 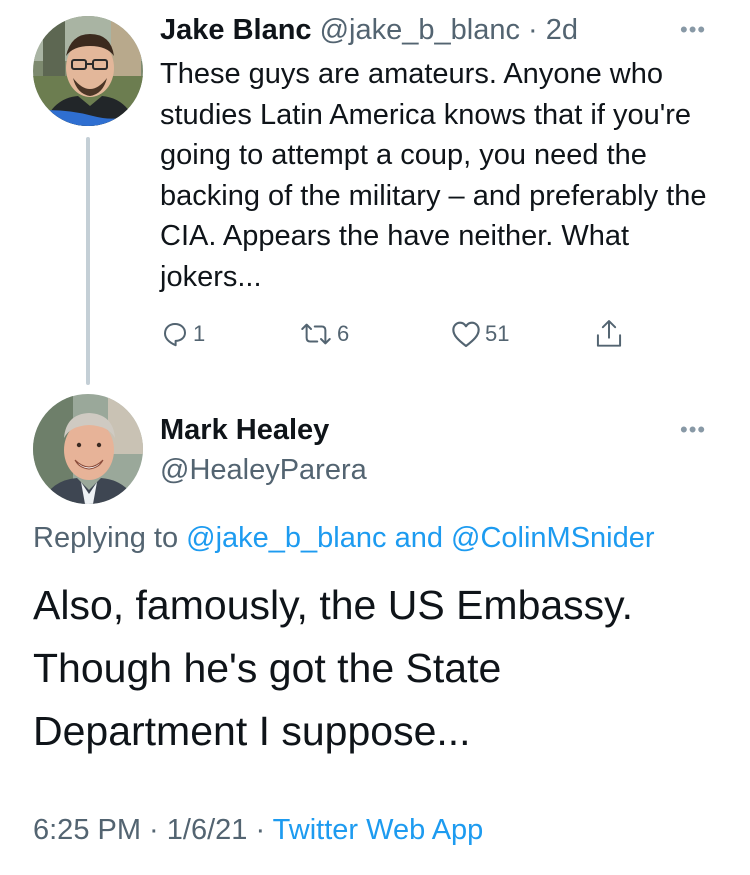 What do you see at coordinates (562, 30) in the screenshot?
I see `tweet-time: 2d` at bounding box center [562, 30].